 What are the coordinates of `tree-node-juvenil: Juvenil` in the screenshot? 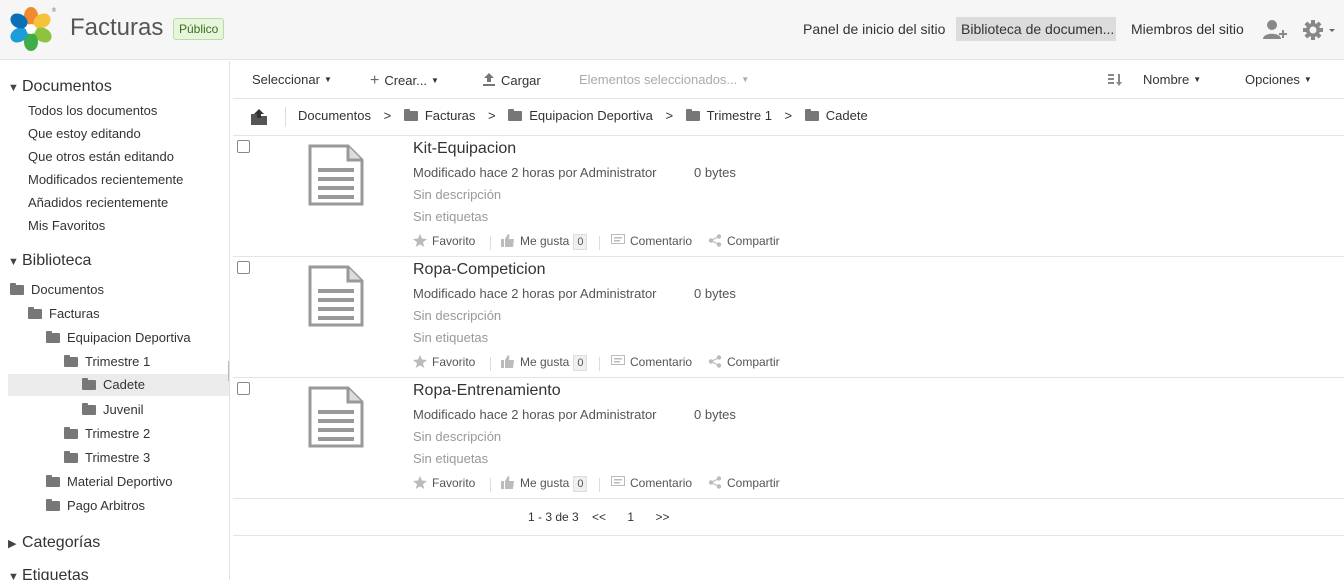 It's located at (112, 410).